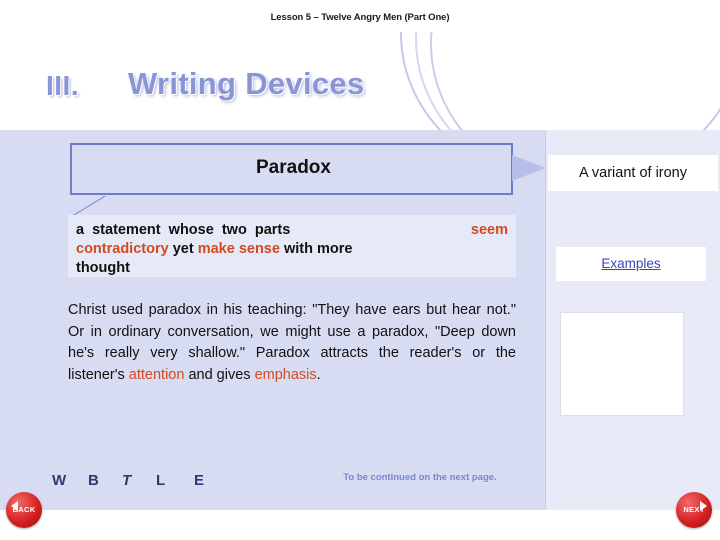  I want to click on next-button: NEXT, so click(694, 510).